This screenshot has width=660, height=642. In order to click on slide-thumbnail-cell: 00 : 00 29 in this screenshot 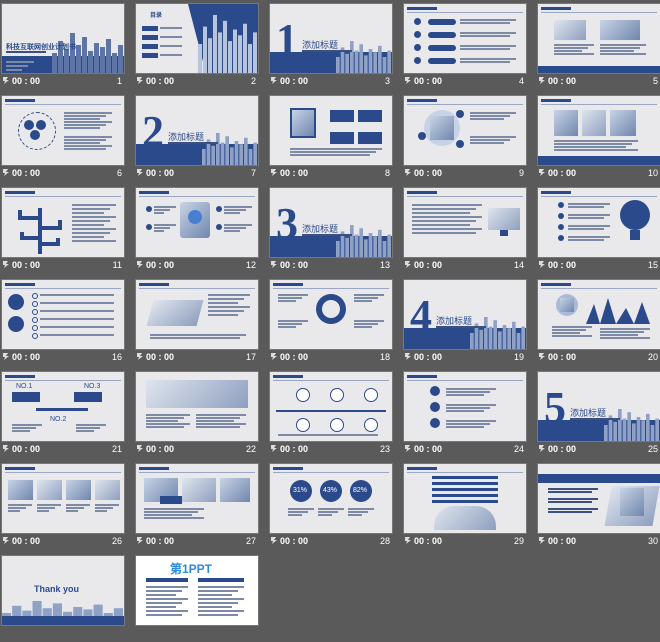, I will do `click(465, 506)`.